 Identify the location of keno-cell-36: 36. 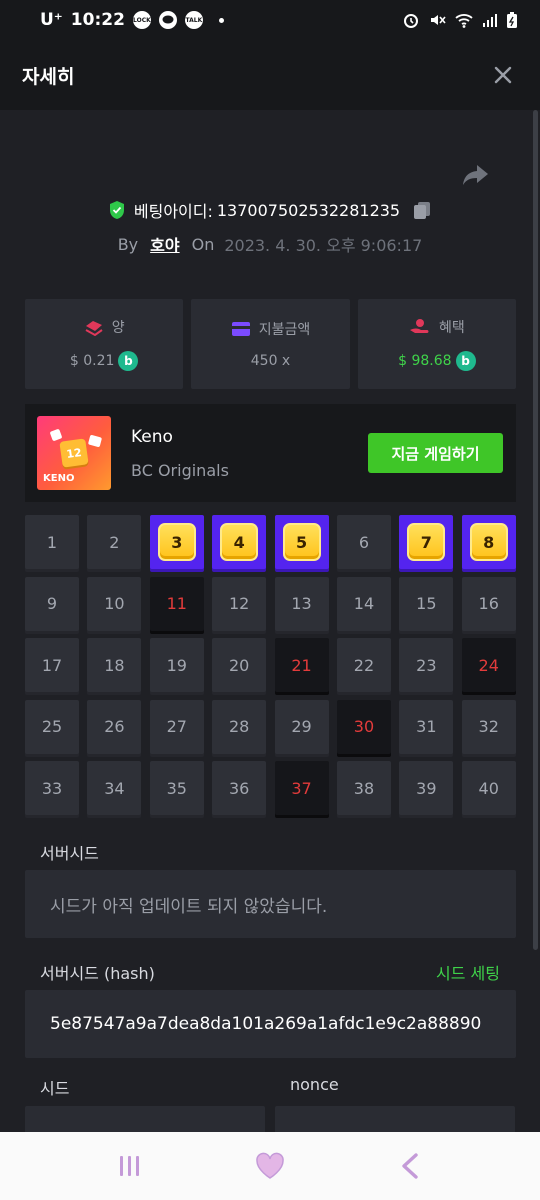
(239, 788).